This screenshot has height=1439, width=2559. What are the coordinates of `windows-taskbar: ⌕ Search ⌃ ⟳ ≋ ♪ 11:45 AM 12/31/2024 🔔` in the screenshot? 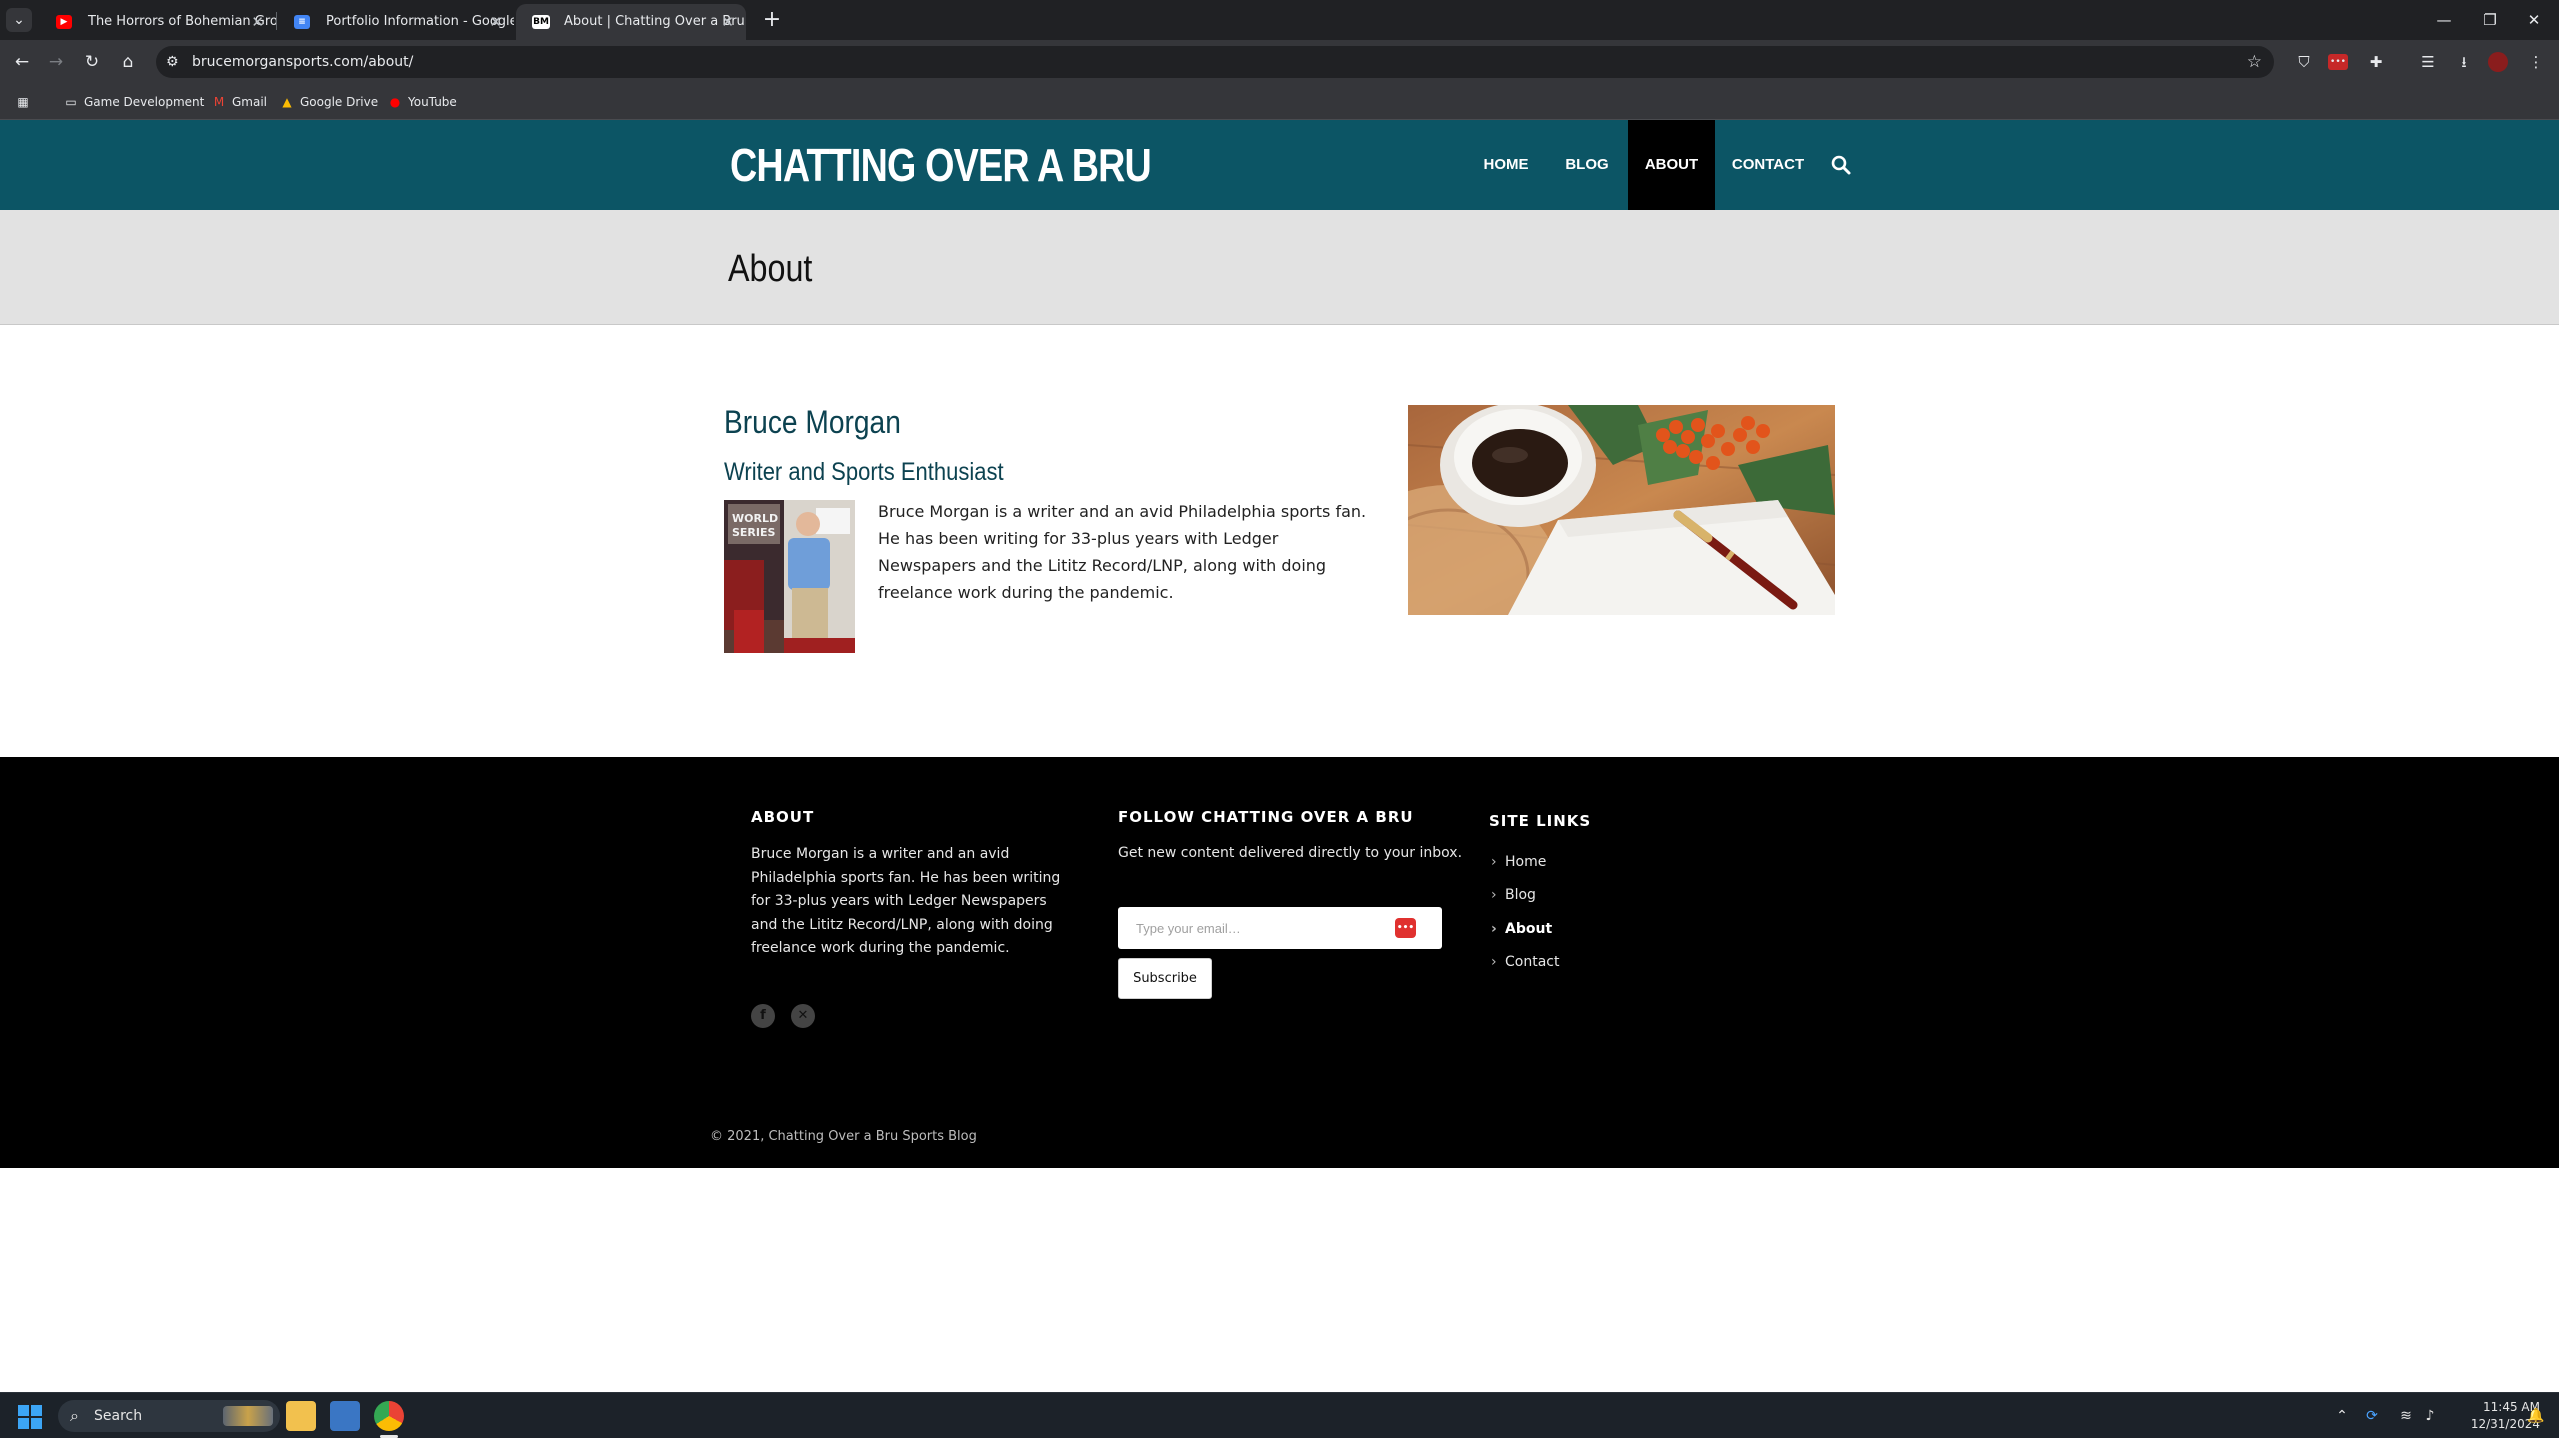 It's located at (1279, 1415).